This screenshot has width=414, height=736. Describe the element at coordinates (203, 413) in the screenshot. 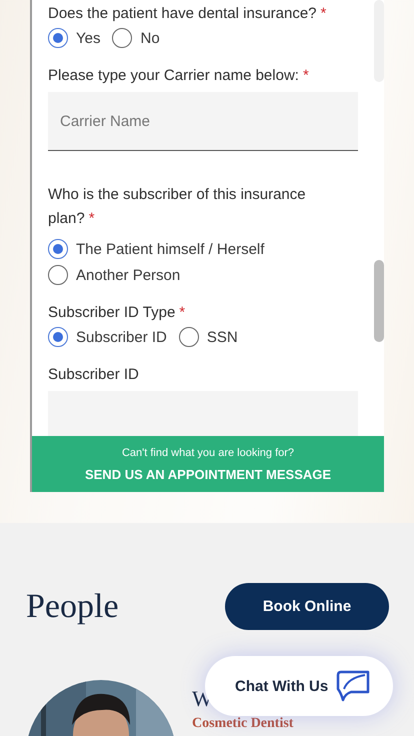

I see `input-field` at that location.